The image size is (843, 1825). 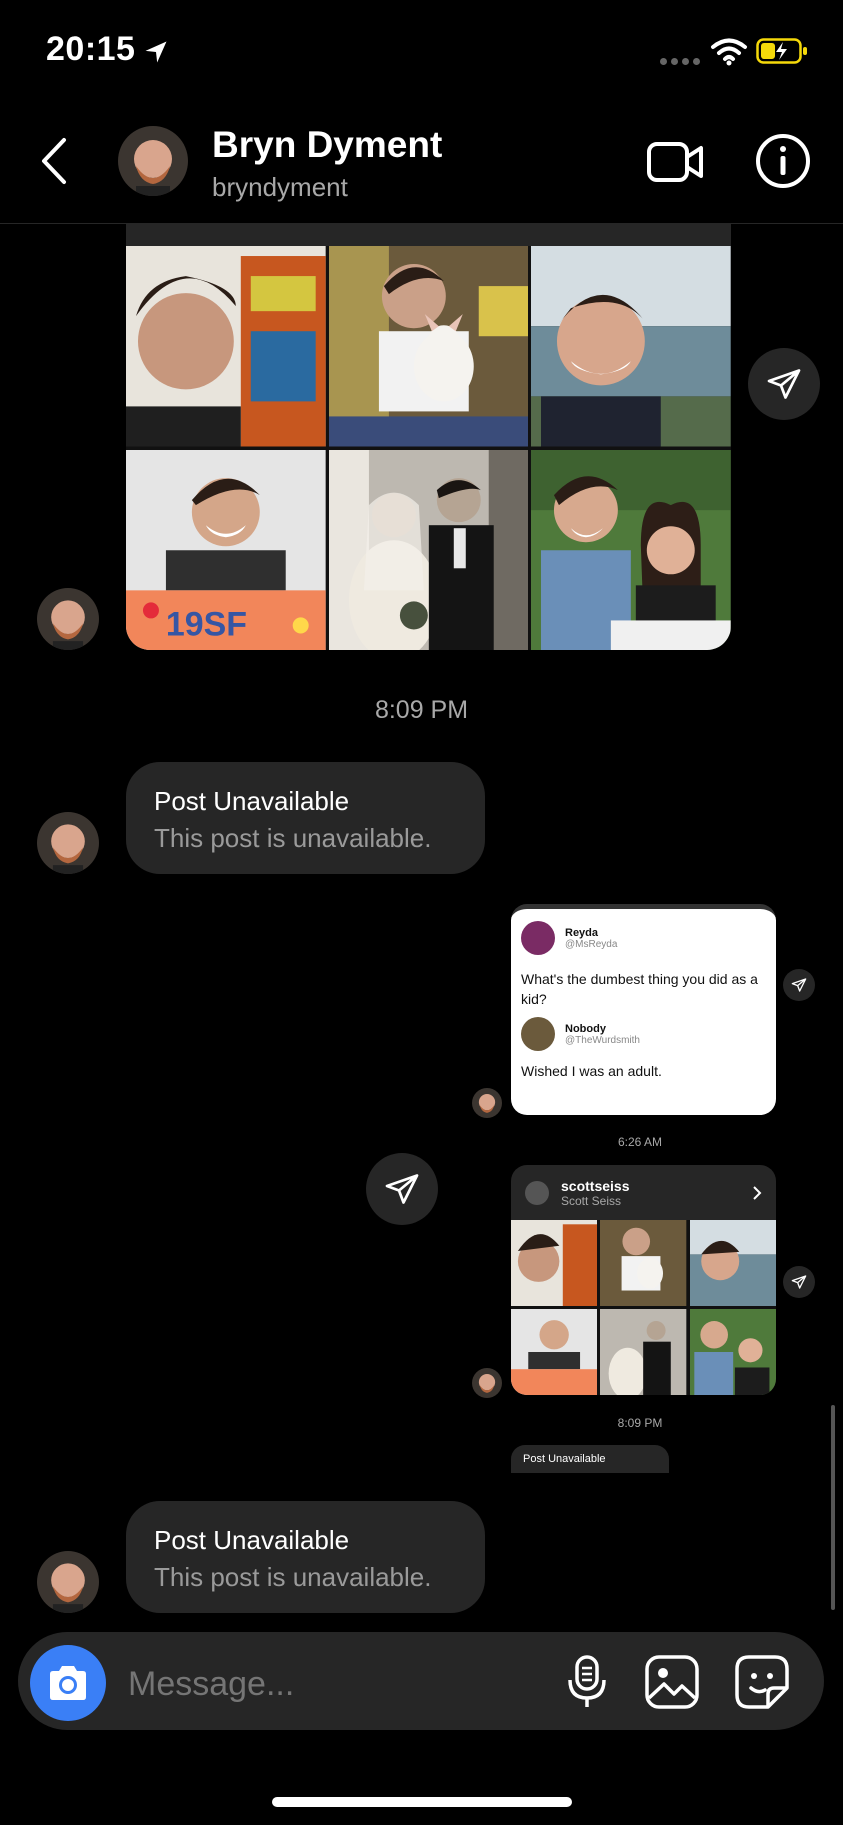 What do you see at coordinates (153, 161) in the screenshot?
I see `contact-avatar` at bounding box center [153, 161].